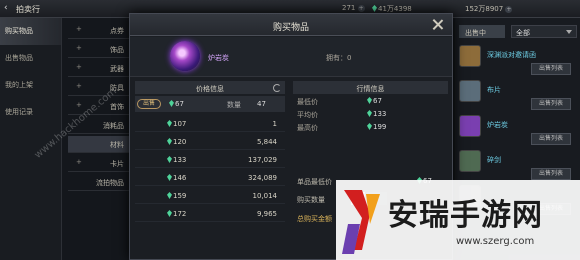 This screenshot has height=260, width=580. I want to click on price-row: 159 10,014, so click(210, 196).